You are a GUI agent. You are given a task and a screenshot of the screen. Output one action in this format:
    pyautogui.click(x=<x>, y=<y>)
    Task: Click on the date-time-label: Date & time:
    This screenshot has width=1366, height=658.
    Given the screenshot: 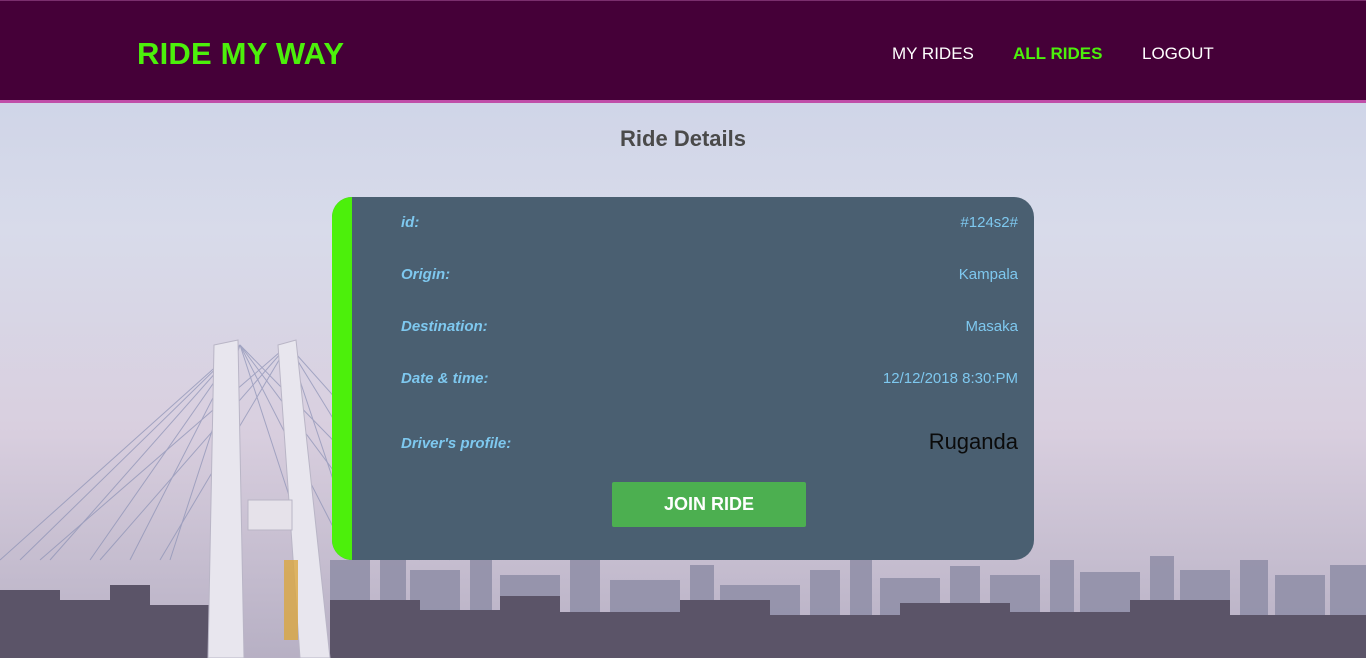 What is the action you would take?
    pyautogui.click(x=445, y=378)
    